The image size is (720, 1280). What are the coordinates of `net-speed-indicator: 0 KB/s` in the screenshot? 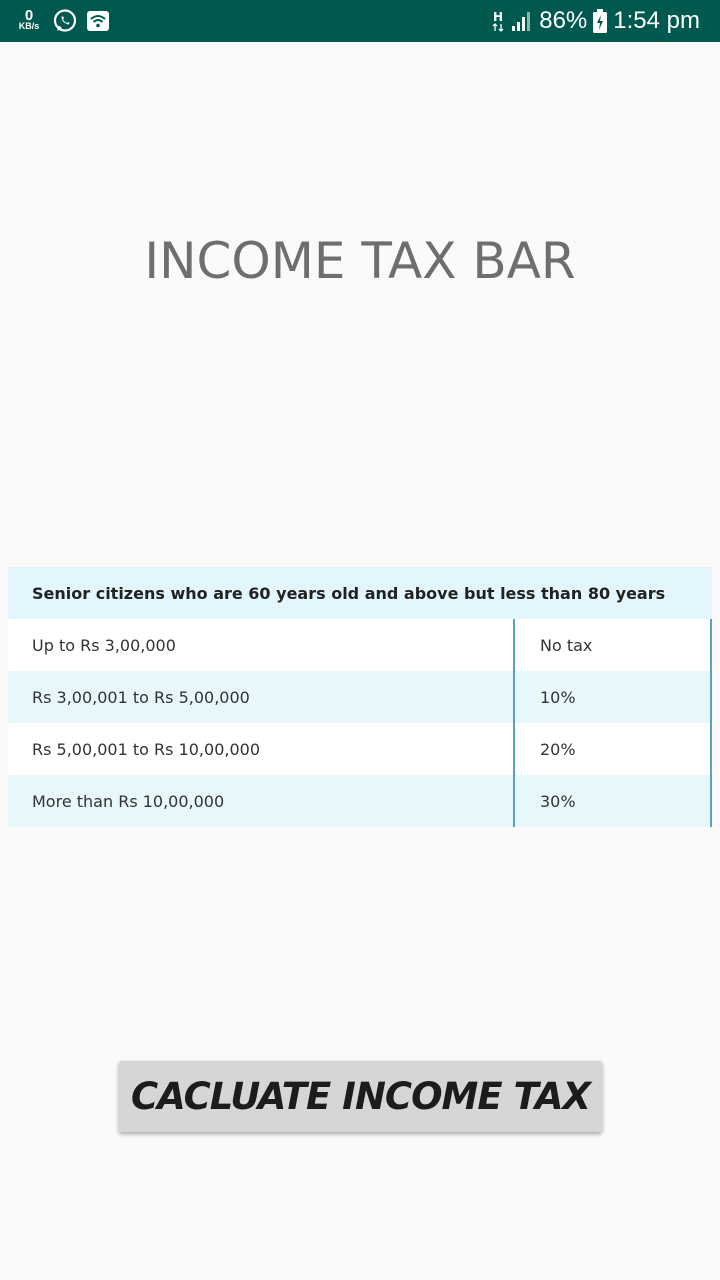 It's located at (29, 19).